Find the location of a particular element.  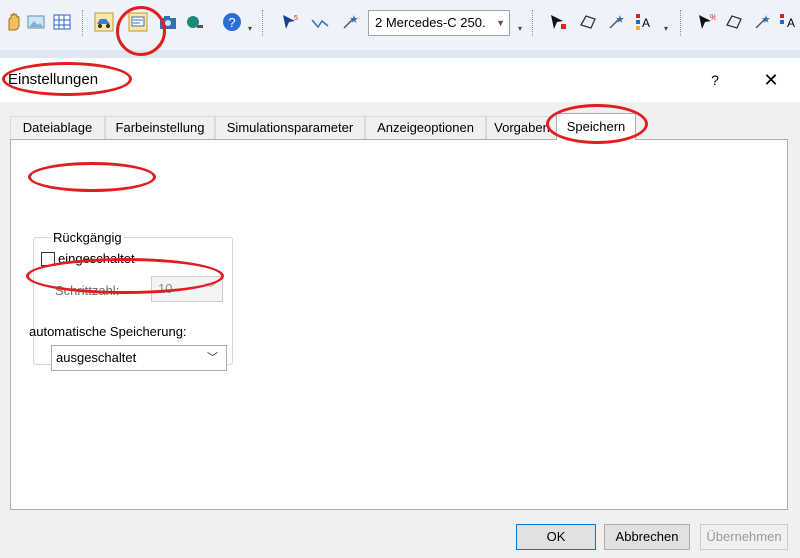

color-text-icon: A is located at coordinates (644, 22).